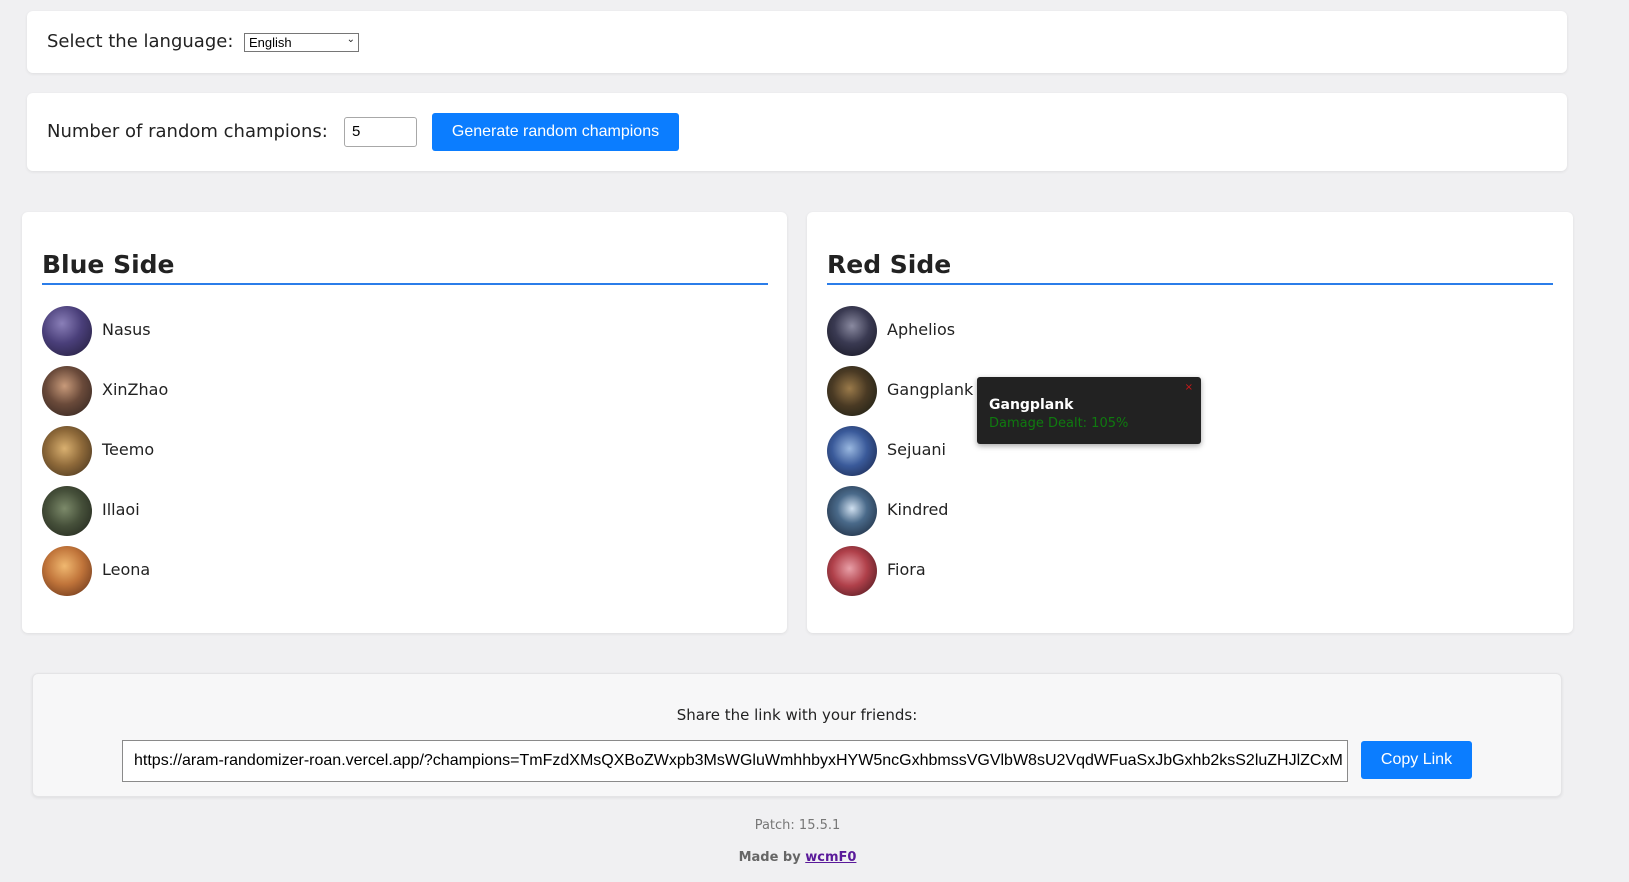 This screenshot has height=882, width=1629. What do you see at coordinates (1031, 405) in the screenshot?
I see `tooltip-title: Gangplank` at bounding box center [1031, 405].